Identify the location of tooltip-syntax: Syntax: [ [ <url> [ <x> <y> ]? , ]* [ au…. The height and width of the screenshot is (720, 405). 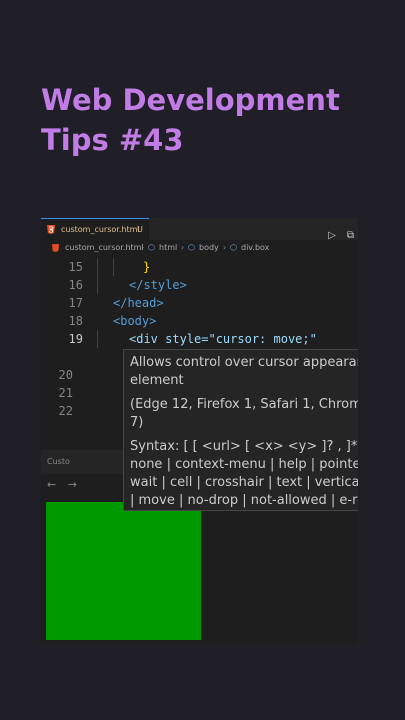
(244, 446).